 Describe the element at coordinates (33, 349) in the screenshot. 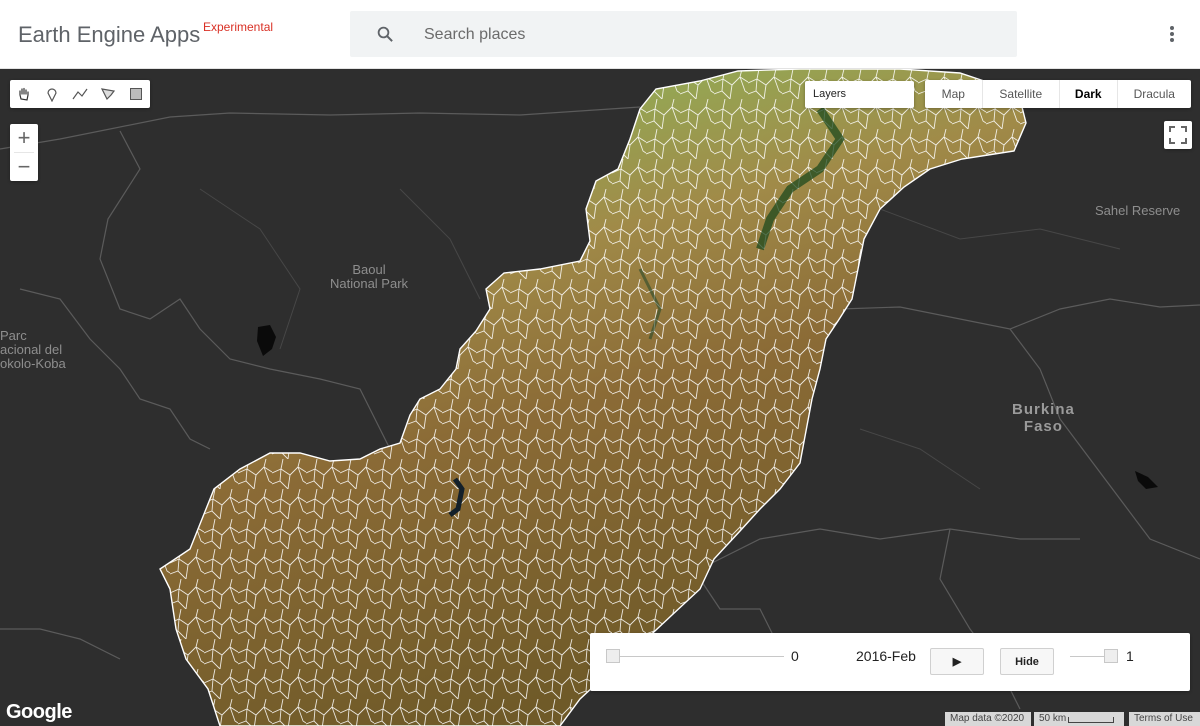

I see `map-label-parc: Parc acional del okolo-Koba` at that location.